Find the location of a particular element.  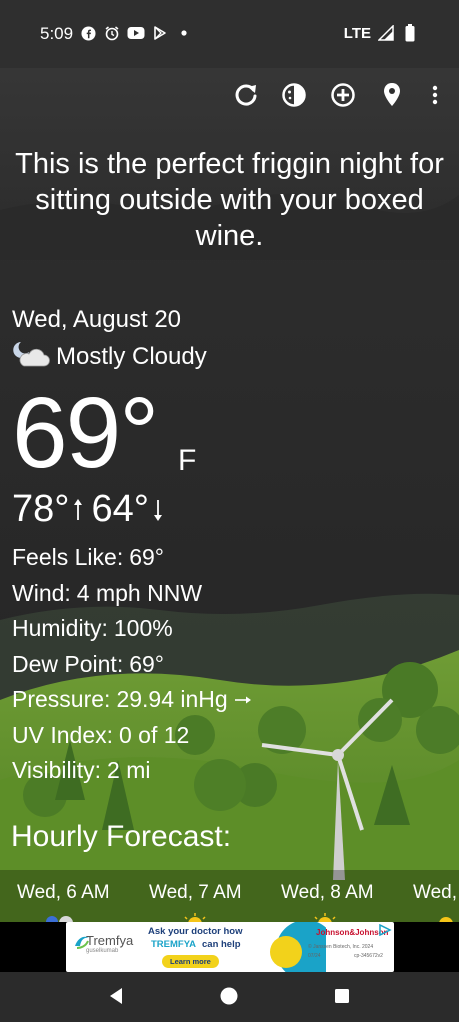

hourly-item: Wed, 7 AM is located at coordinates (195, 893).